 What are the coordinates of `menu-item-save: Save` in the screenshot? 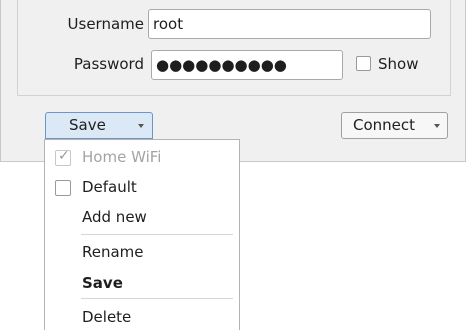 It's located at (142, 283).